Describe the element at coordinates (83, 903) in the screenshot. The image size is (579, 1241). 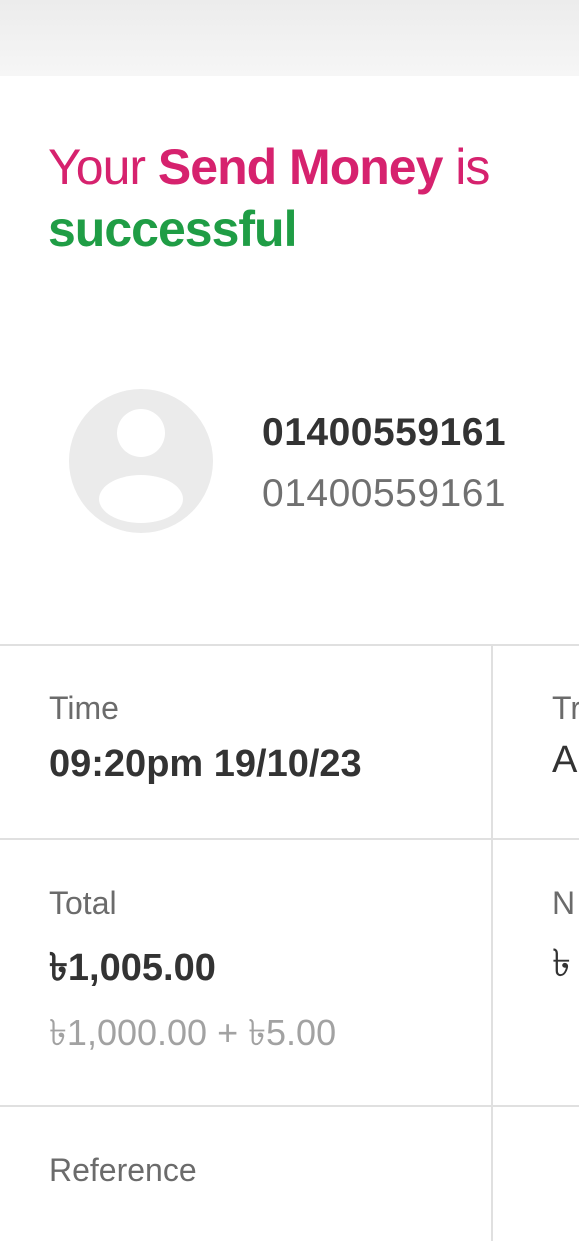
I see `total-label: Total` at that location.